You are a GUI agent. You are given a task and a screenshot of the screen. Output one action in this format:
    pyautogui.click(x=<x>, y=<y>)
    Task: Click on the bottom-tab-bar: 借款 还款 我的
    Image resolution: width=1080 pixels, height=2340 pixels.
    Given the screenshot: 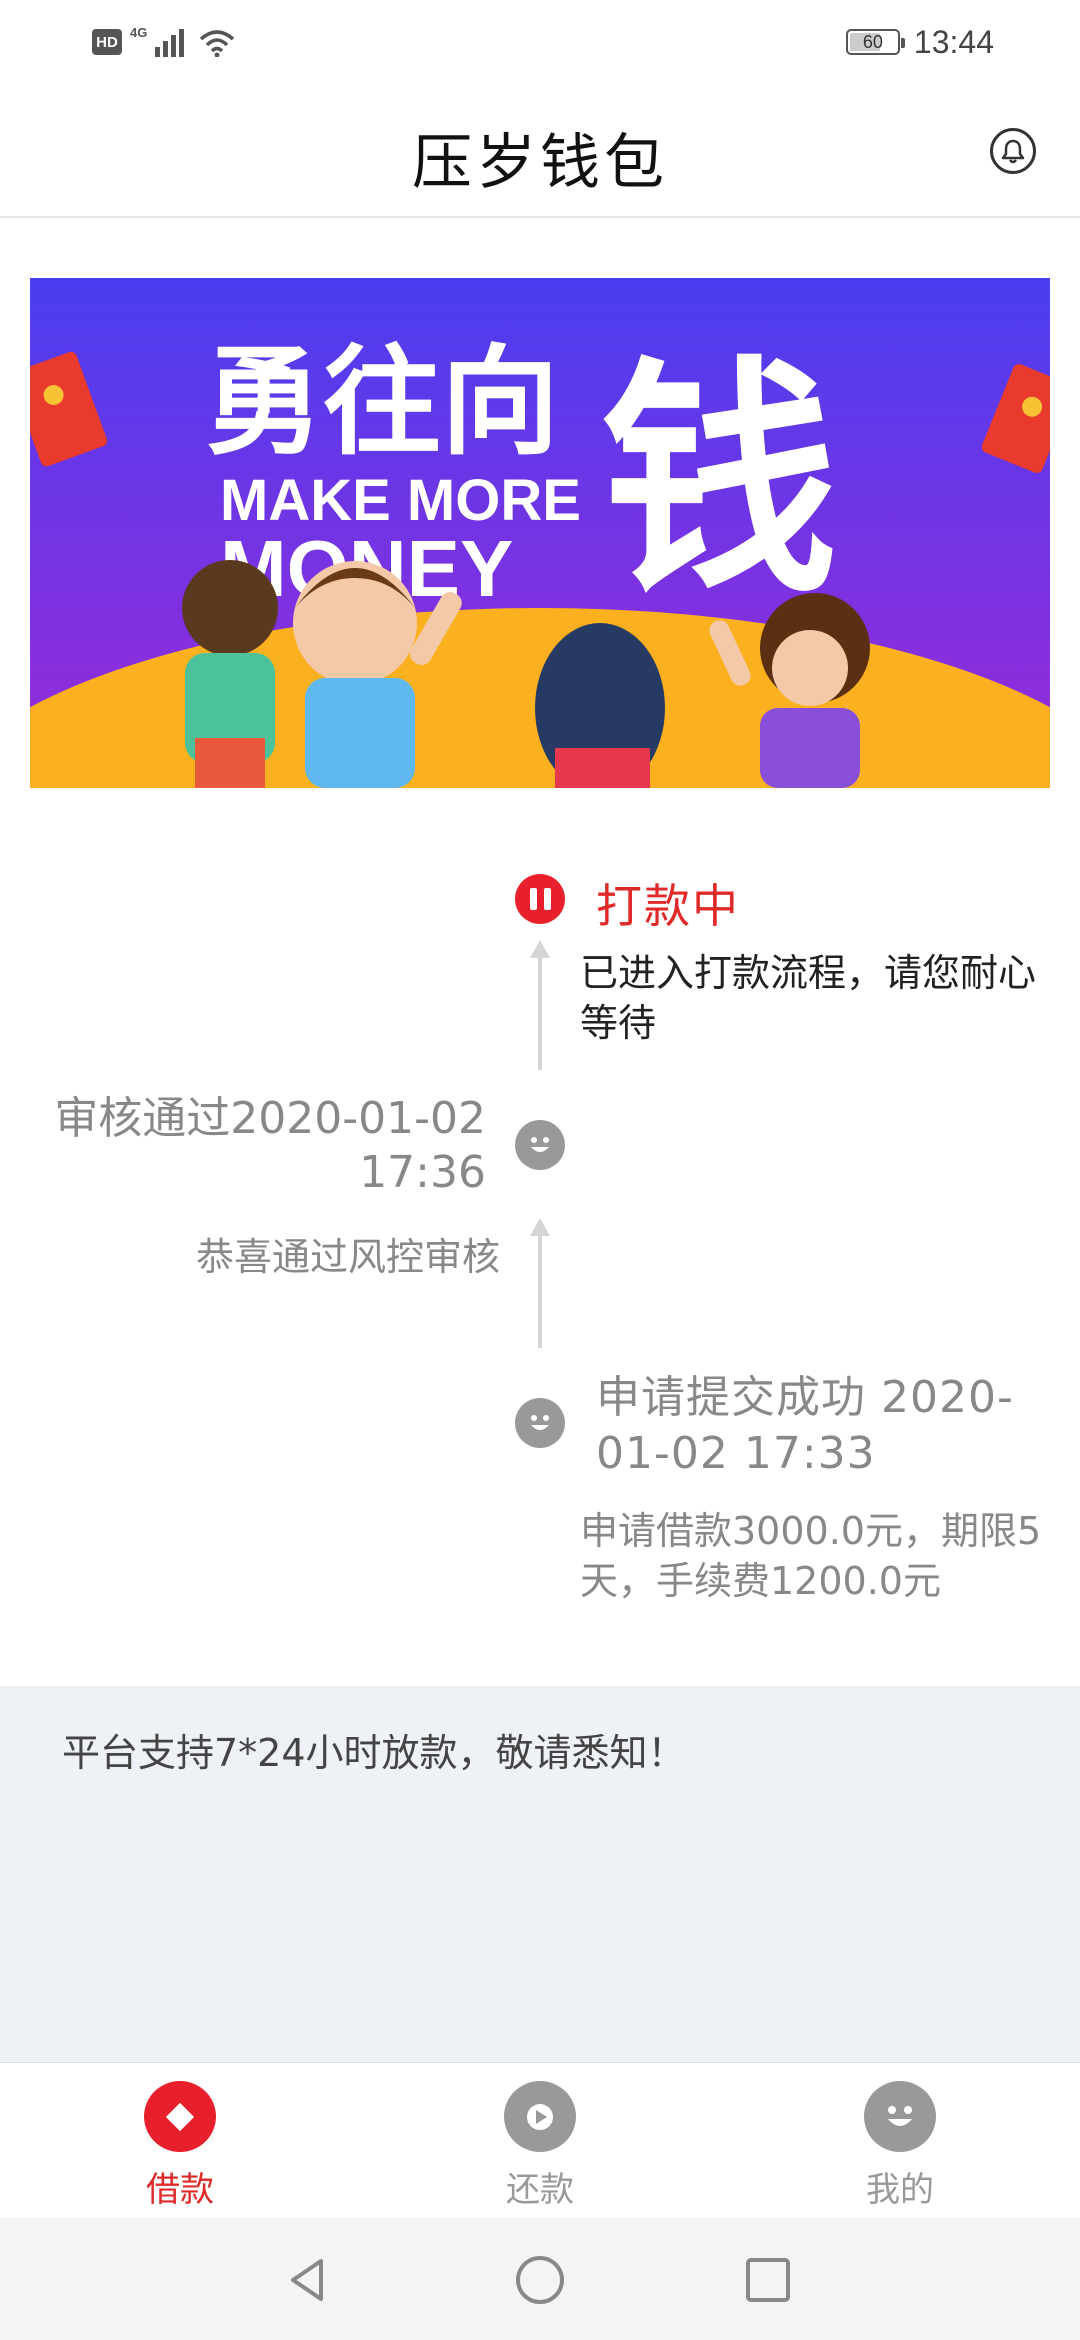 What is the action you would take?
    pyautogui.click(x=540, y=2140)
    